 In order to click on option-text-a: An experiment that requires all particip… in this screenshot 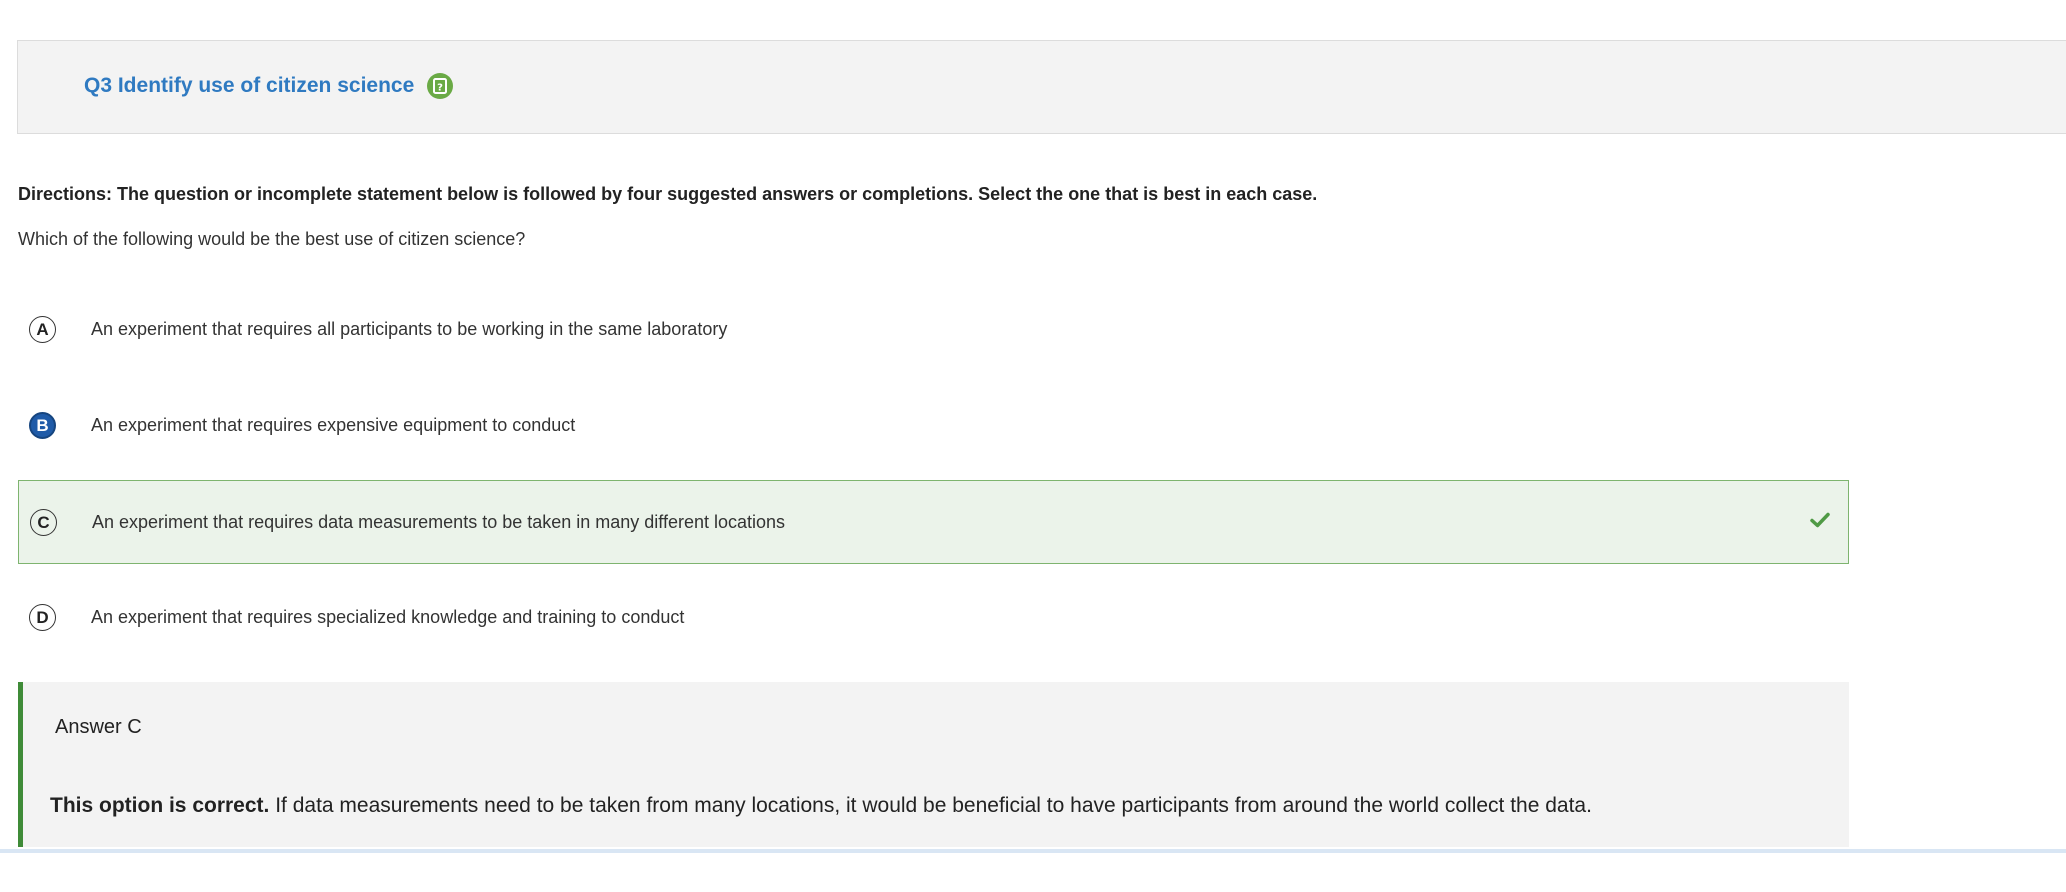, I will do `click(409, 329)`.